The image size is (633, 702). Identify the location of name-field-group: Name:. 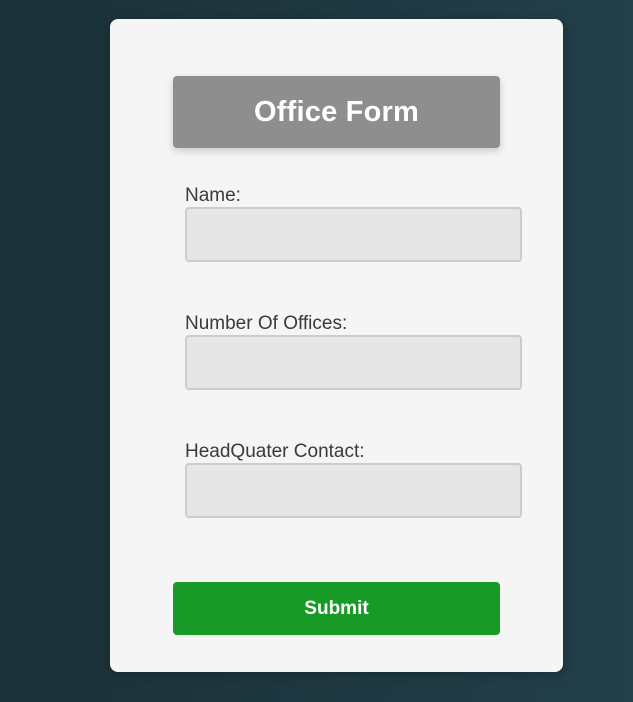
(353, 223).